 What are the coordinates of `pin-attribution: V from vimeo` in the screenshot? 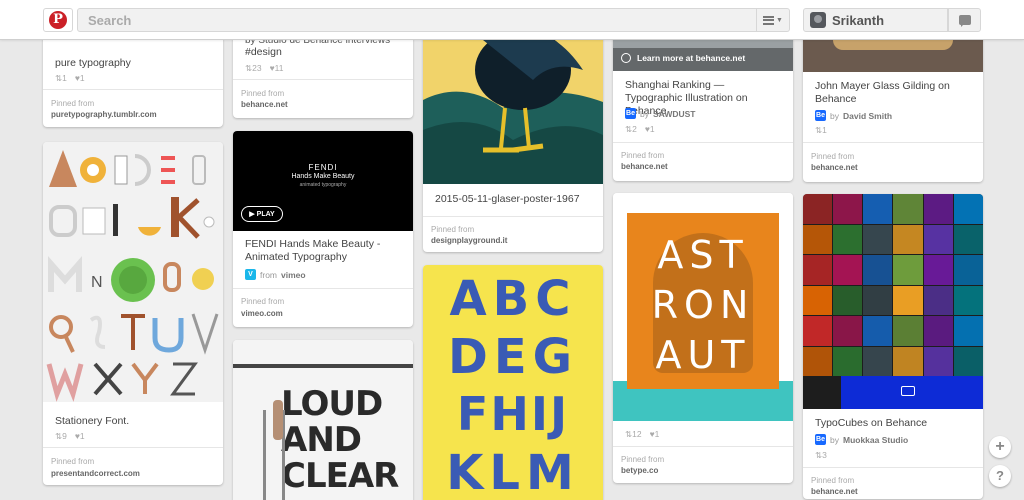 It's located at (275, 274).